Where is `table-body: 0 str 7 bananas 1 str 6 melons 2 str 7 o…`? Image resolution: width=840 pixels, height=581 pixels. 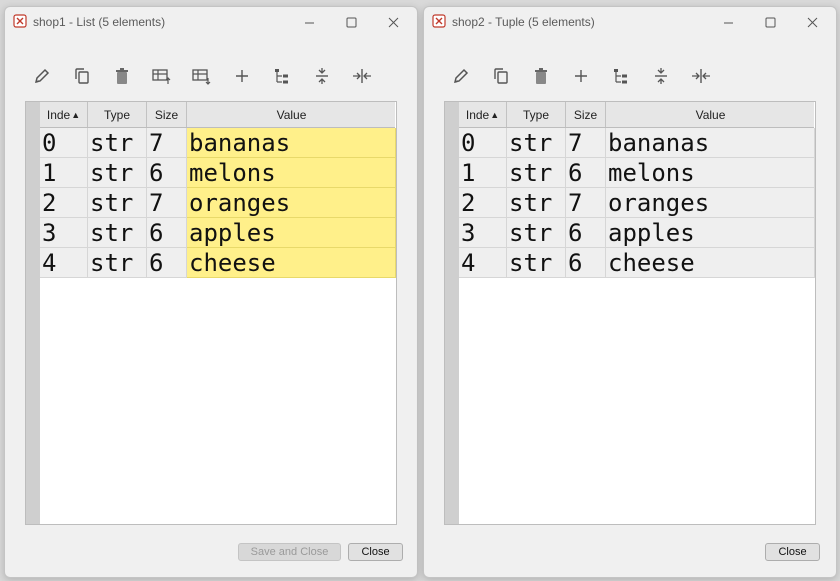 table-body: 0 str 7 bananas 1 str 6 melons 2 str 7 o… is located at coordinates (211, 203).